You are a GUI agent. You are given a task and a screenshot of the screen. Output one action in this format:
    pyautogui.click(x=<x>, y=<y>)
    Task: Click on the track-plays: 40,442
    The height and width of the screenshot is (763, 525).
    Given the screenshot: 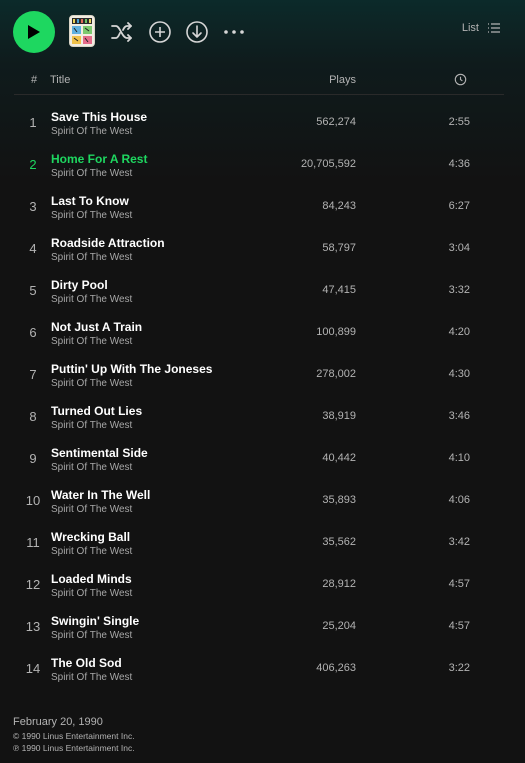 What is the action you would take?
    pyautogui.click(x=339, y=458)
    